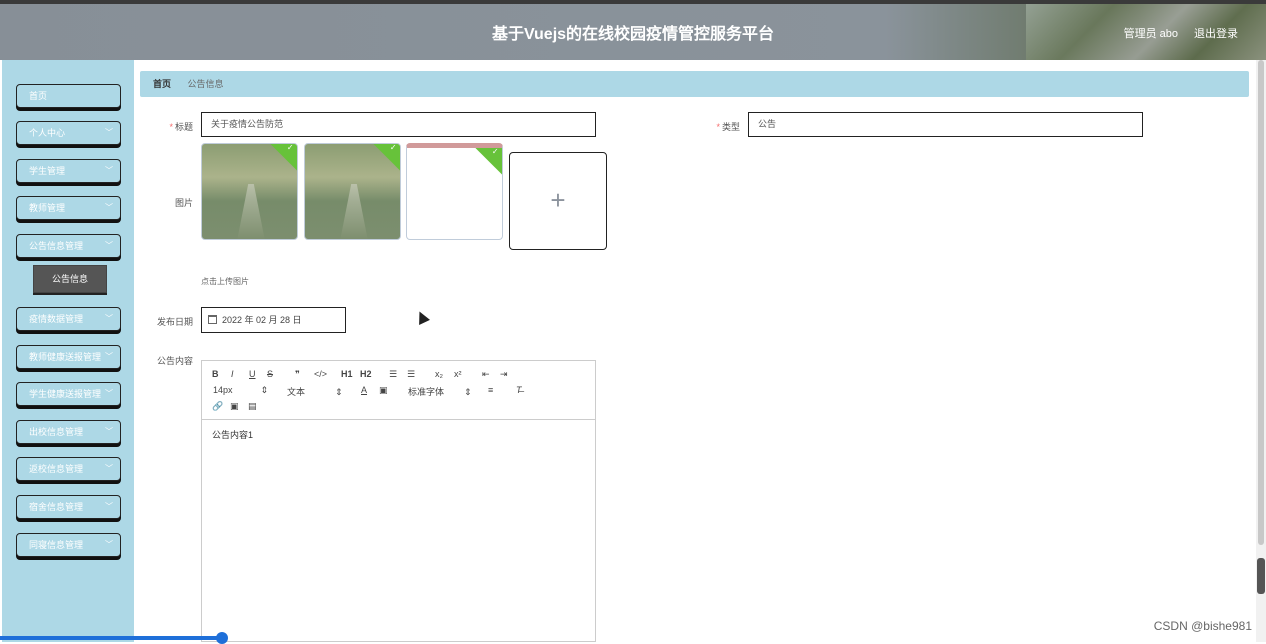 This screenshot has height=644, width=1266. I want to click on date-value: 2022 年 02 月 28 日, so click(262, 320).